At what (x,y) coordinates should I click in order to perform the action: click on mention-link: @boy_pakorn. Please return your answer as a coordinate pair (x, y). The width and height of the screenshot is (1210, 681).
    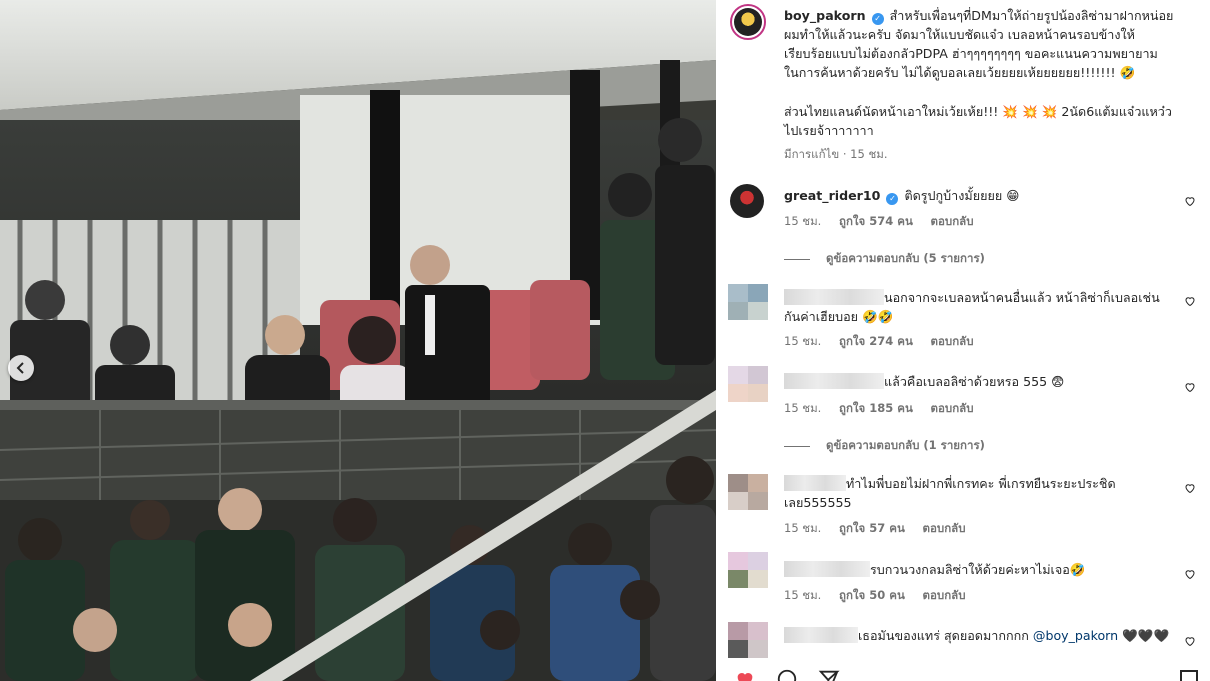
    Looking at the image, I should click on (1075, 635).